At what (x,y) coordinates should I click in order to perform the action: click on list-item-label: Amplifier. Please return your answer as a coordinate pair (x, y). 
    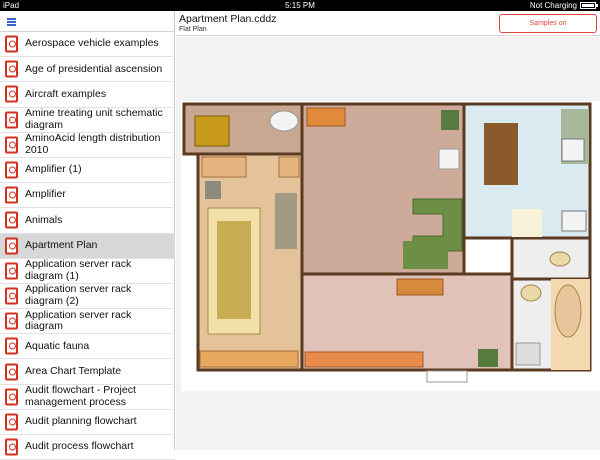
    Looking at the image, I should click on (45, 194).